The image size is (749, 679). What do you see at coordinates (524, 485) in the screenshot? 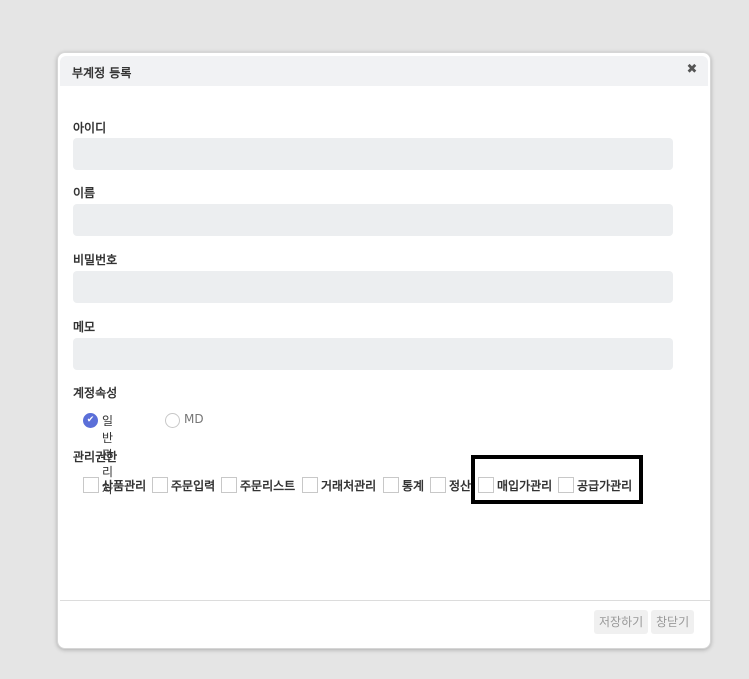
I see `checkbox-purchase-price-label: 매입가관리` at bounding box center [524, 485].